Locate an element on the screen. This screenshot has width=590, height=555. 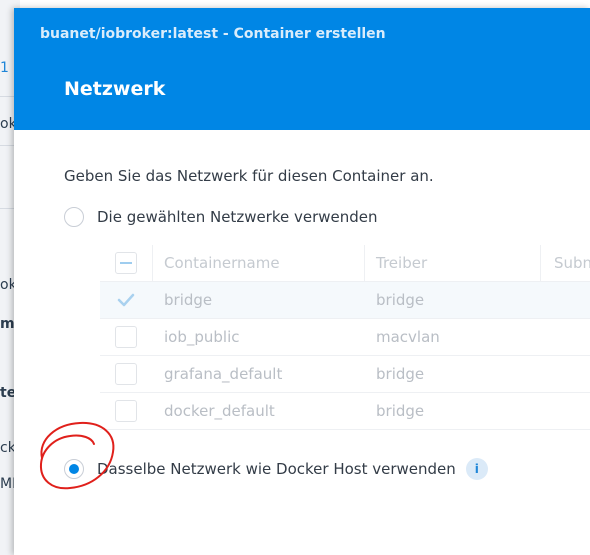
table-header-row: Containername Treiber Subn is located at coordinates (345, 263).